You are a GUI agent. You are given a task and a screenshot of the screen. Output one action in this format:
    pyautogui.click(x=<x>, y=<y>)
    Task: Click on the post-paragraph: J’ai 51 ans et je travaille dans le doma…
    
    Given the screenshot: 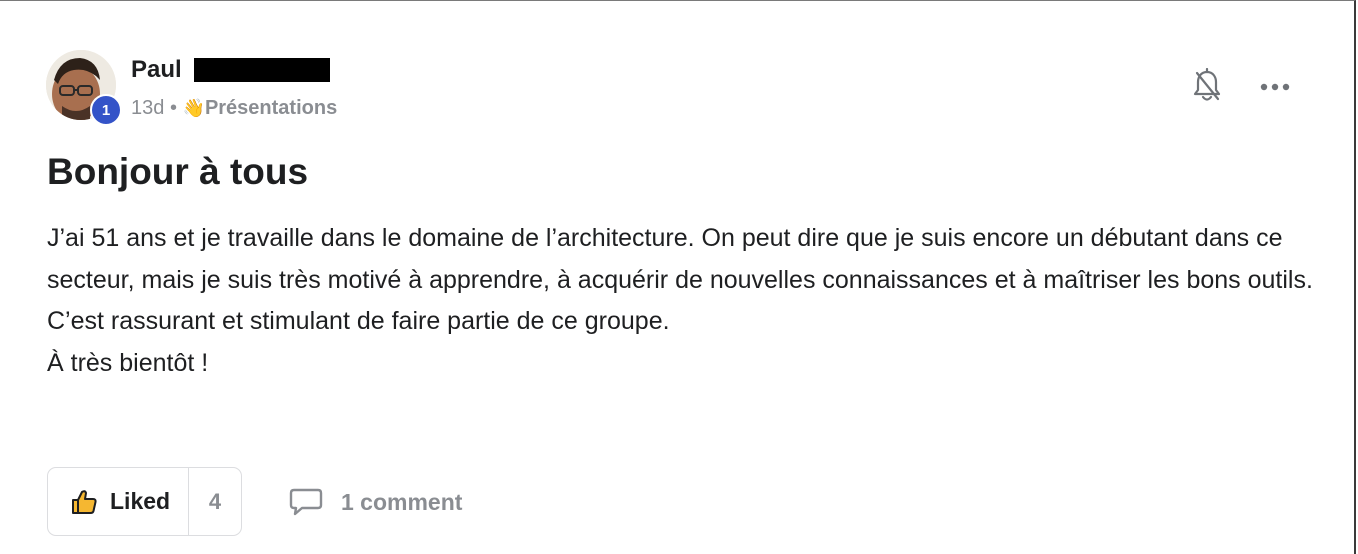 What is the action you would take?
    pyautogui.click(x=680, y=259)
    